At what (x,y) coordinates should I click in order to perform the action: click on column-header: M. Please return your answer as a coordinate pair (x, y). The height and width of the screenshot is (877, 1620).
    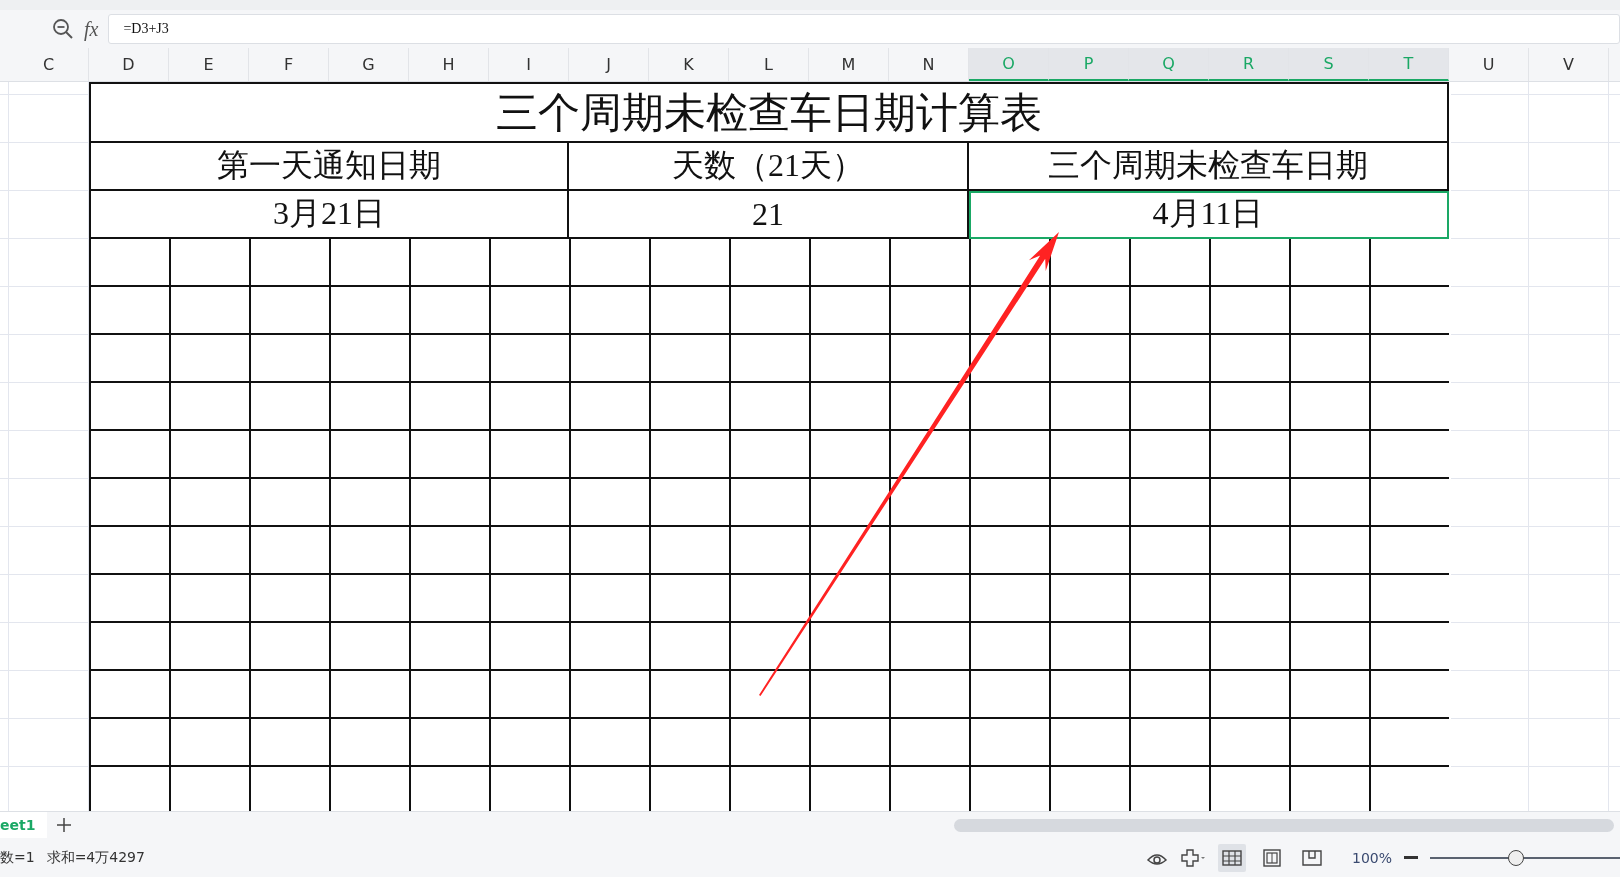
    Looking at the image, I should click on (849, 64).